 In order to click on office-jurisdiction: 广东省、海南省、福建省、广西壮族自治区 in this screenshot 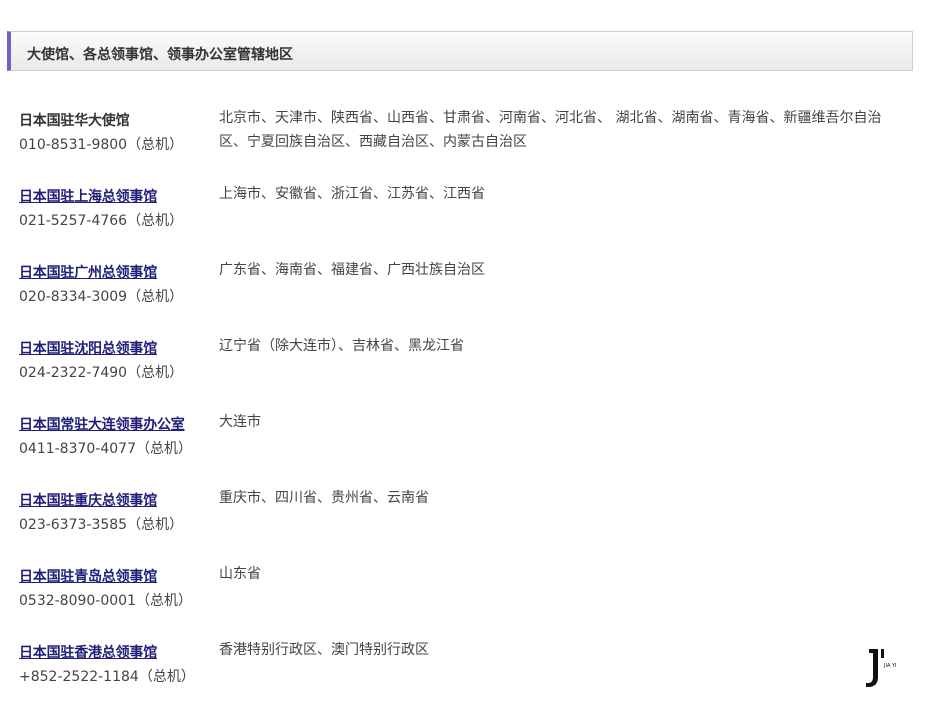, I will do `click(352, 270)`.